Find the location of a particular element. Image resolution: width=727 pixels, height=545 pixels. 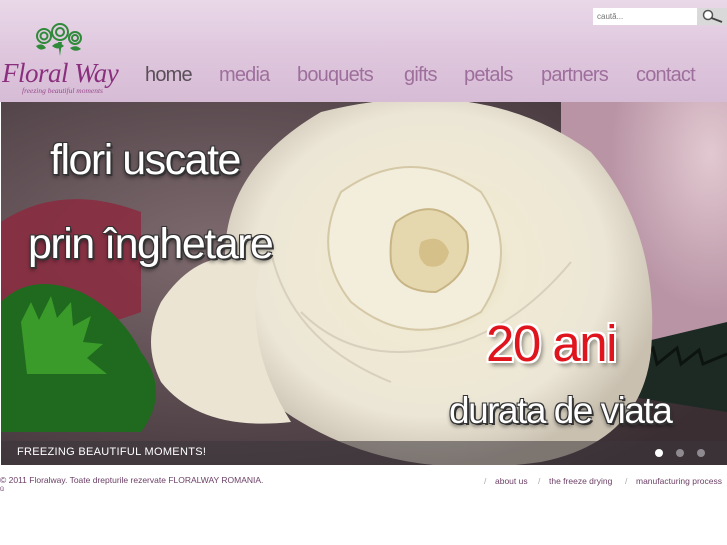

floralway-logo: Floral Way freezing beautiful moments is located at coordinates (62, 61).